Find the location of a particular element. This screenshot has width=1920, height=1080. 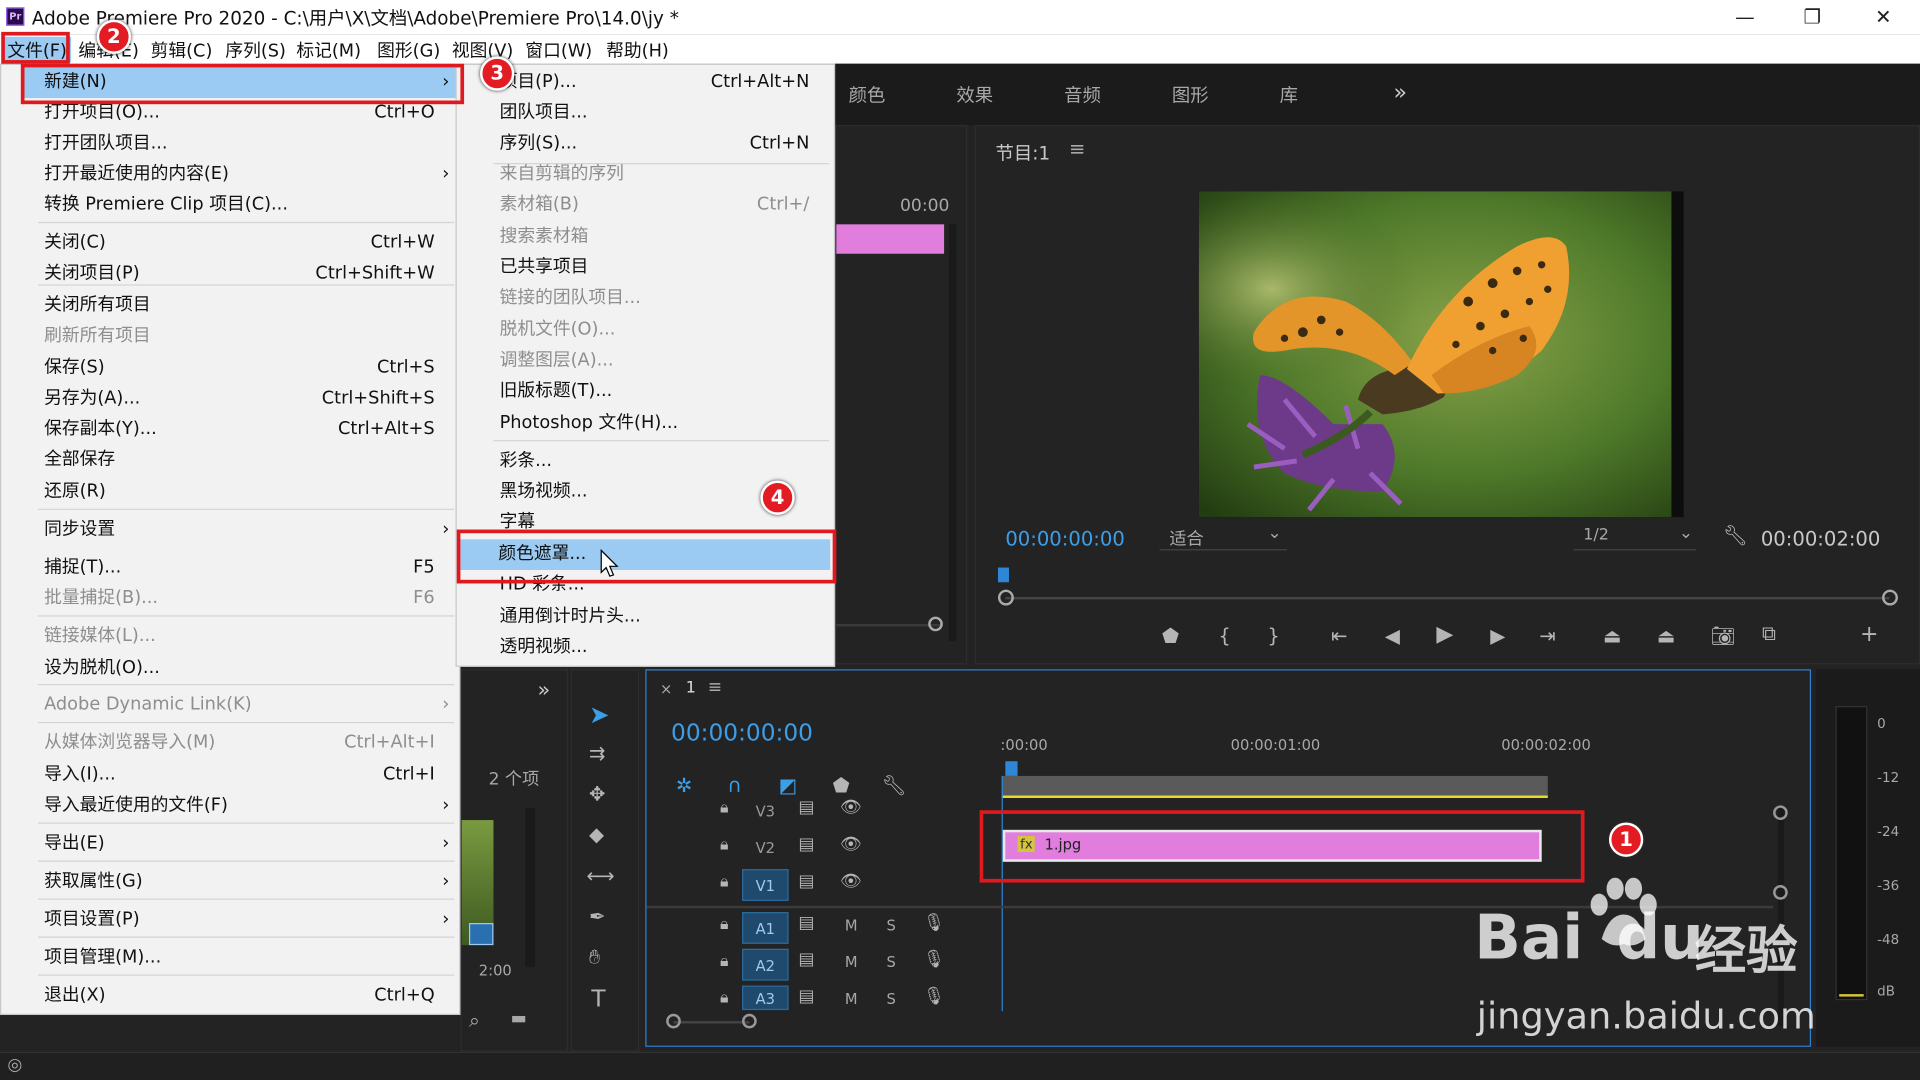

extract-icon: ⏏︎ is located at coordinates (1666, 635).